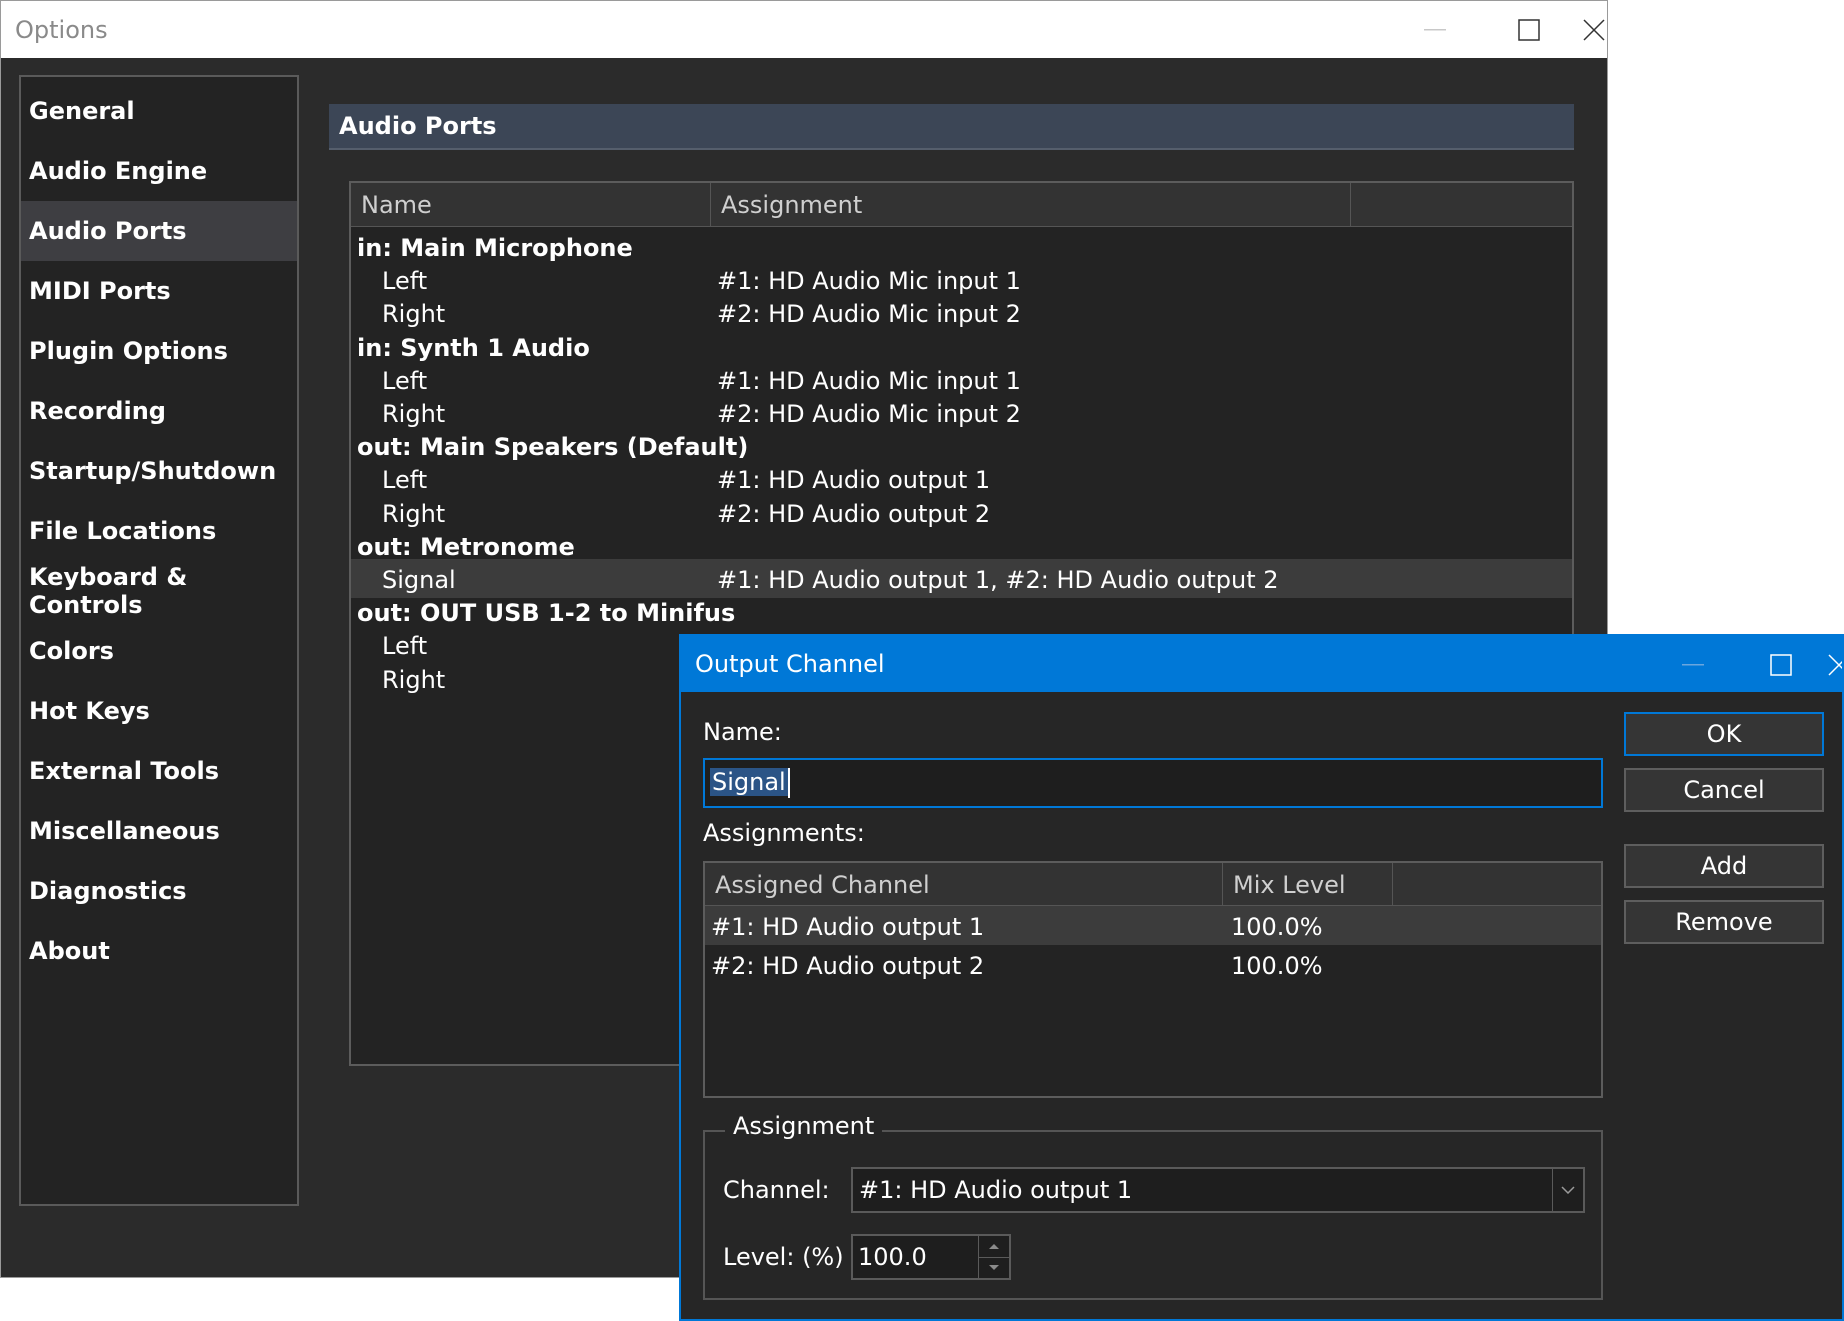 This screenshot has width=1844, height=1321. Describe the element at coordinates (996, 1190) in the screenshot. I see `channel-dropdown-value: #1: HD Audio output 1` at that location.